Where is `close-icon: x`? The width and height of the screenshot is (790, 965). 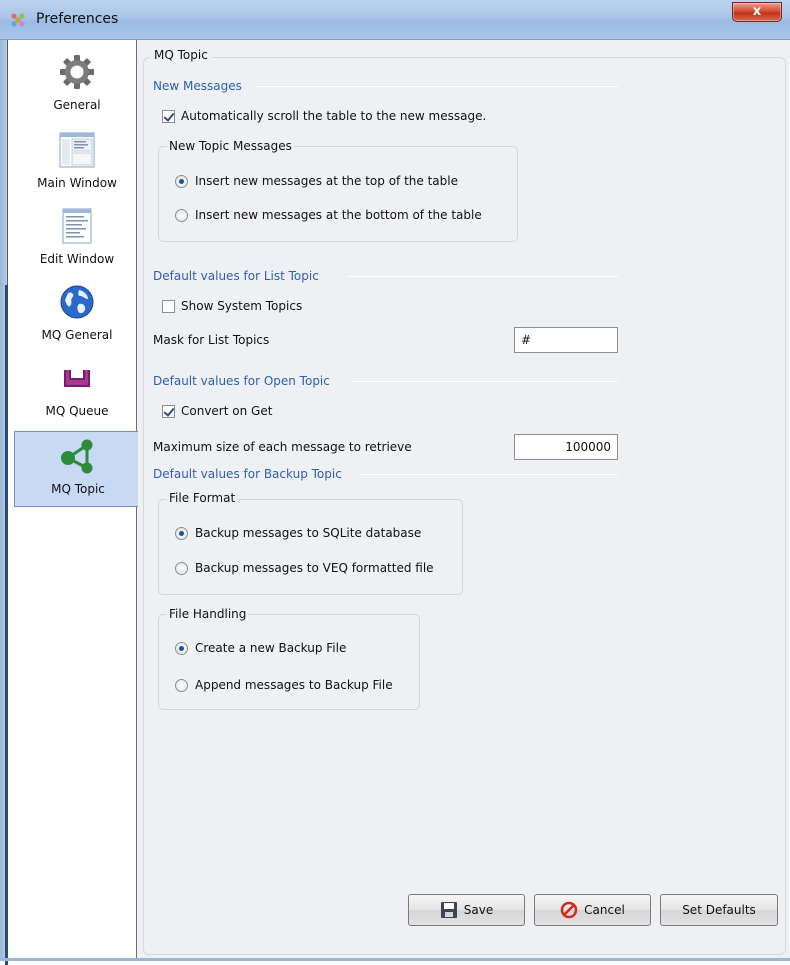 close-icon: x is located at coordinates (757, 11).